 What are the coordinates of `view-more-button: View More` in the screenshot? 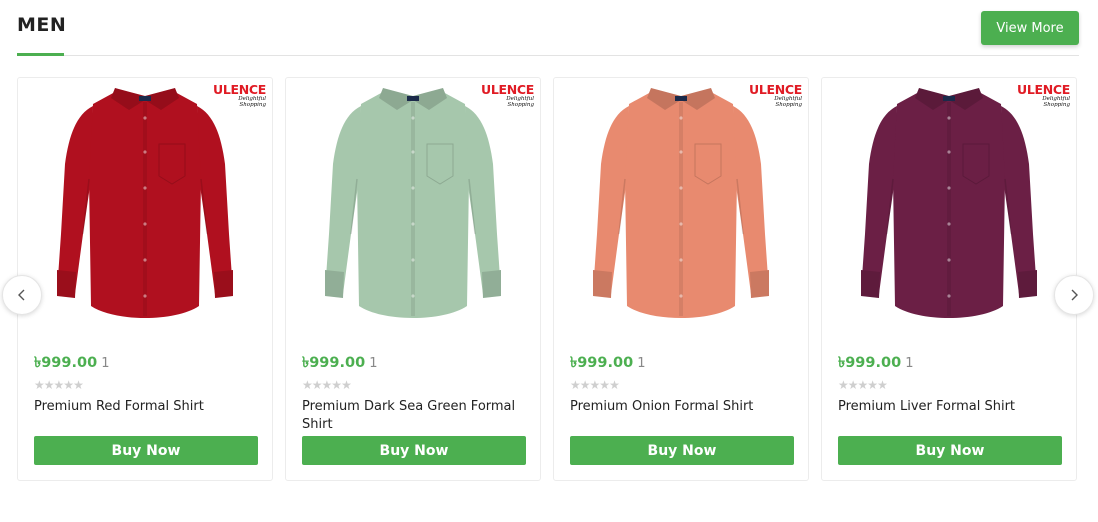 It's located at (1030, 28).